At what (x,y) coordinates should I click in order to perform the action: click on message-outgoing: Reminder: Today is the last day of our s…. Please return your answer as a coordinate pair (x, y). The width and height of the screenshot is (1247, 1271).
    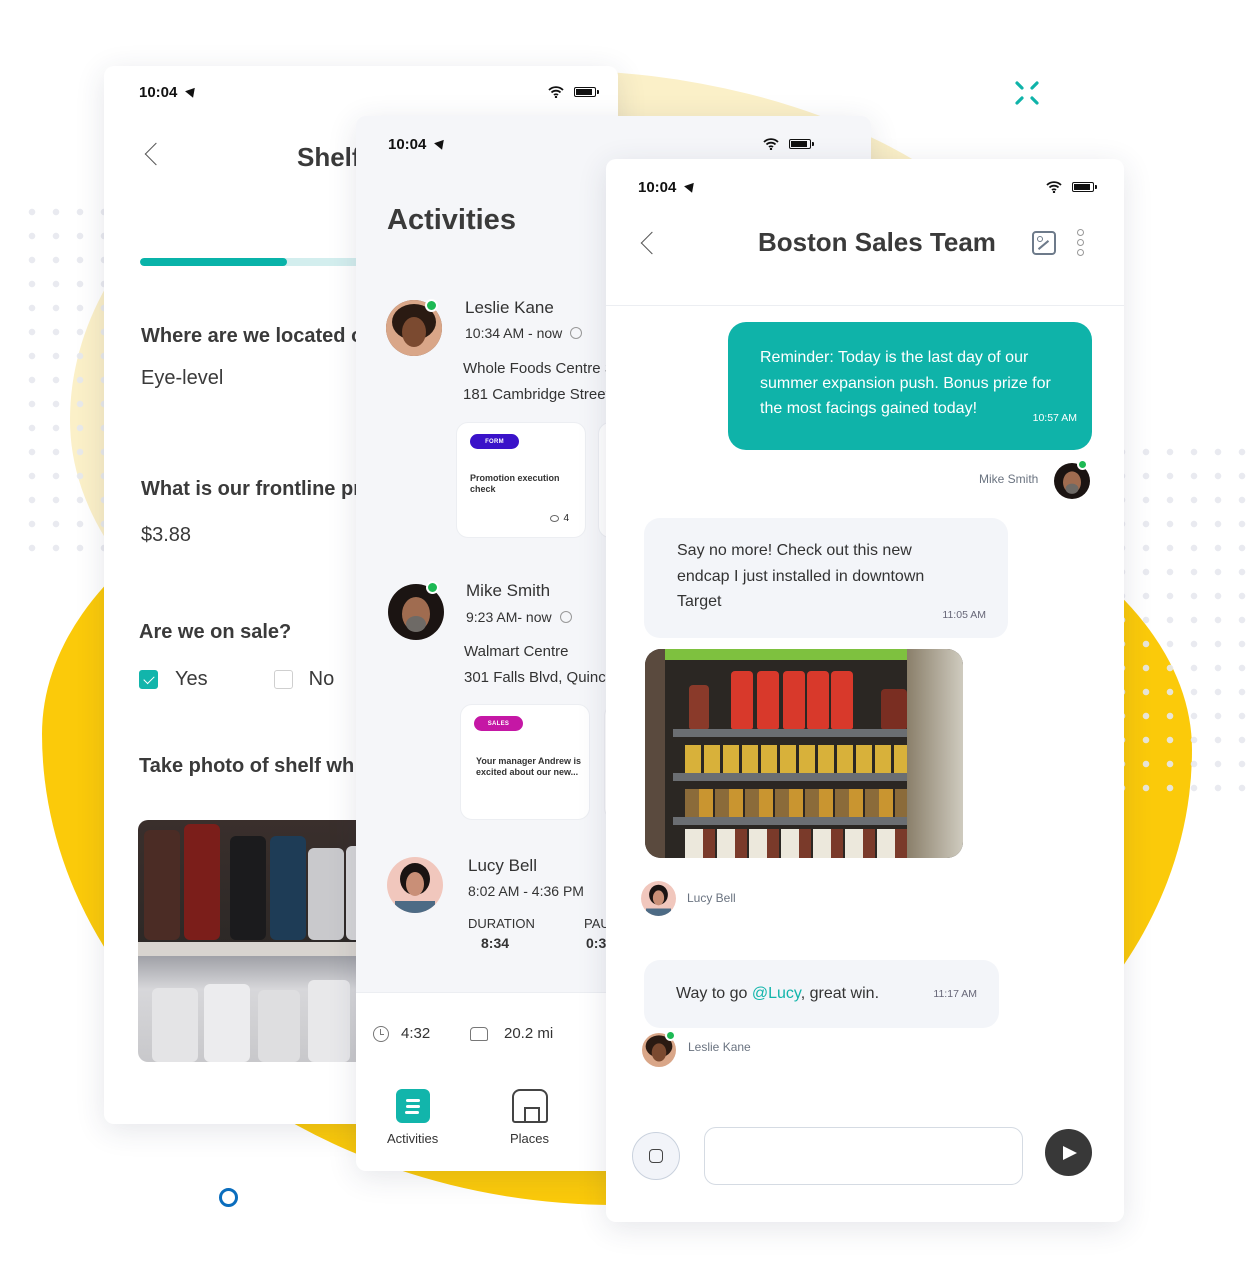
    Looking at the image, I should click on (910, 386).